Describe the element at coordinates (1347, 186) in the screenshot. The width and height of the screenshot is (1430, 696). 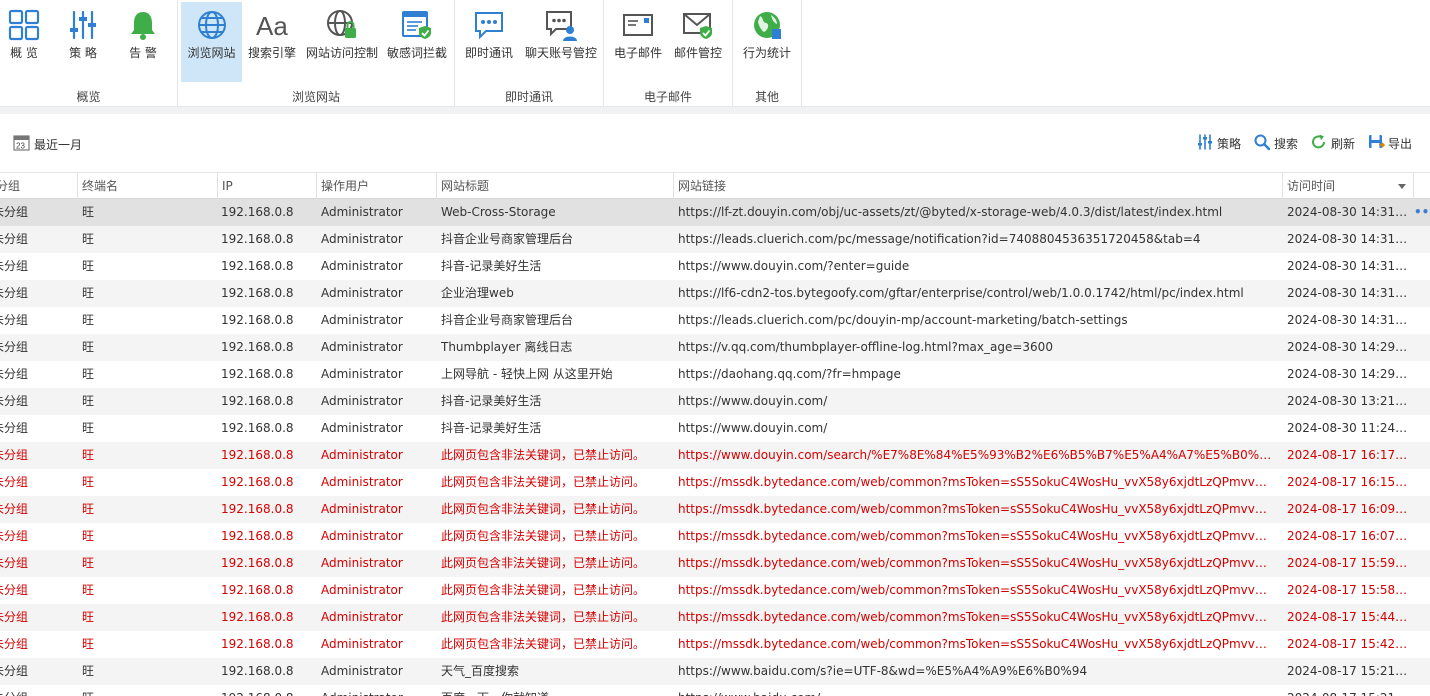
I see `column-header-time: 访问时间` at that location.